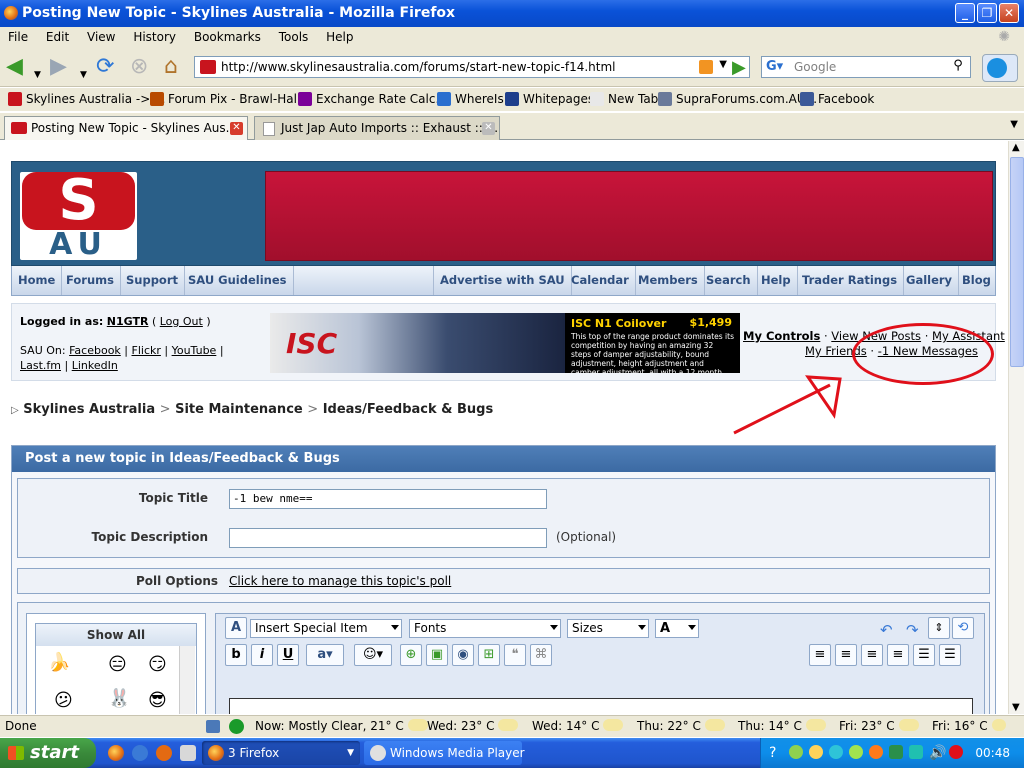 This screenshot has width=1024, height=768. What do you see at coordinates (774, 66) in the screenshot?
I see `google-engine-icon: G▾` at bounding box center [774, 66].